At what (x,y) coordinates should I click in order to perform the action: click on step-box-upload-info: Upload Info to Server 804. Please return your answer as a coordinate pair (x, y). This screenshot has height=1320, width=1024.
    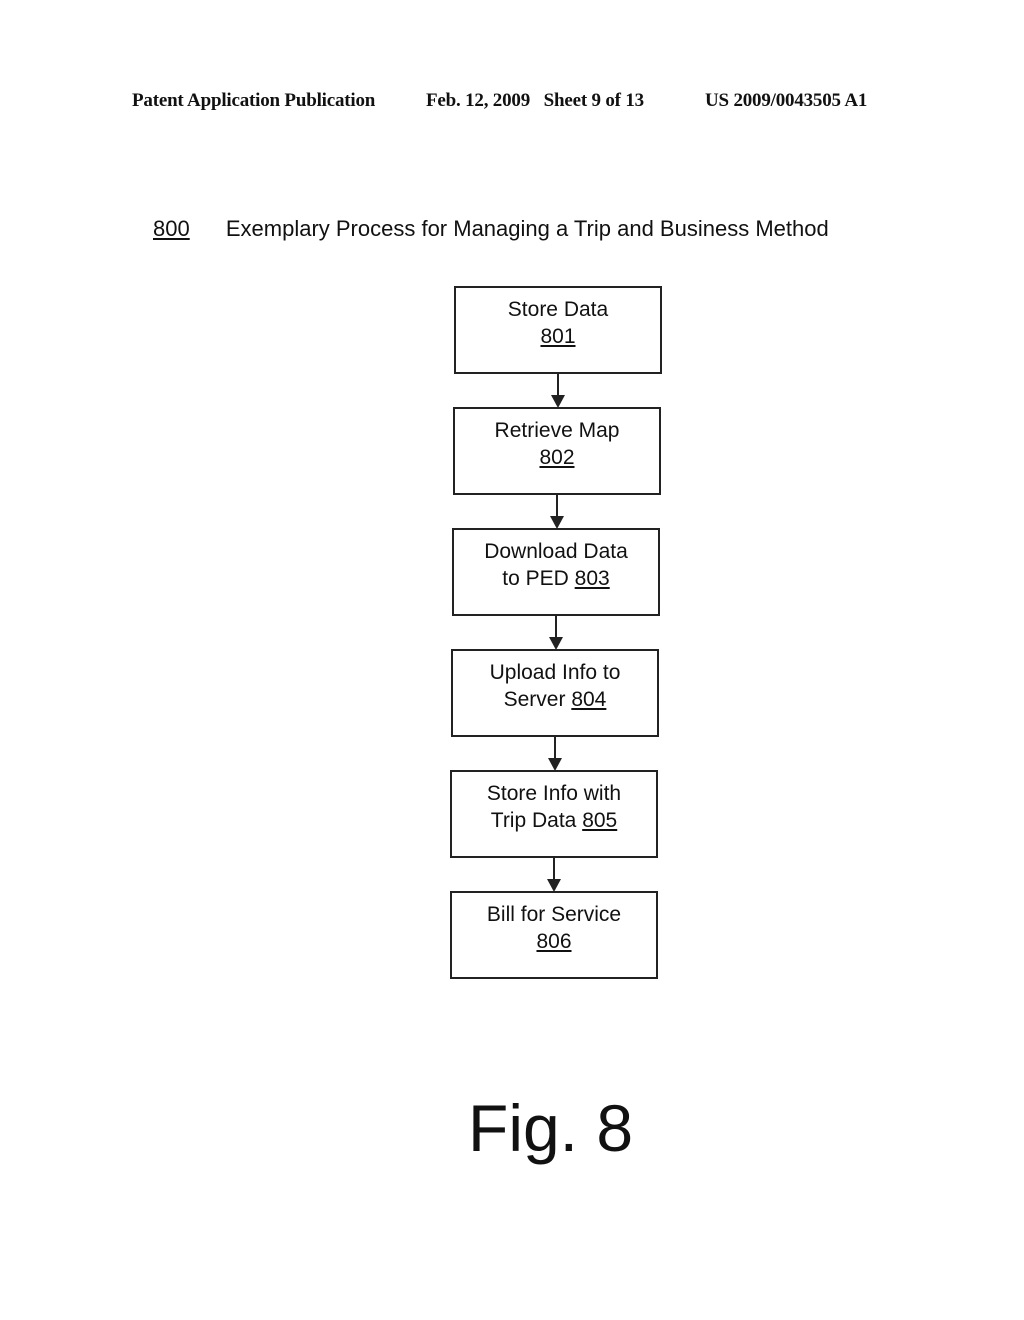
    Looking at the image, I should click on (555, 693).